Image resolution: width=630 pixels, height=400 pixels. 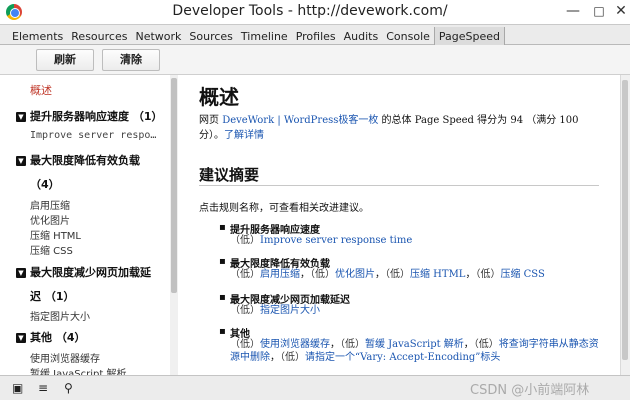 What do you see at coordinates (522, 274) in the screenshot?
I see `rule-link: 压缩 CSS` at bounding box center [522, 274].